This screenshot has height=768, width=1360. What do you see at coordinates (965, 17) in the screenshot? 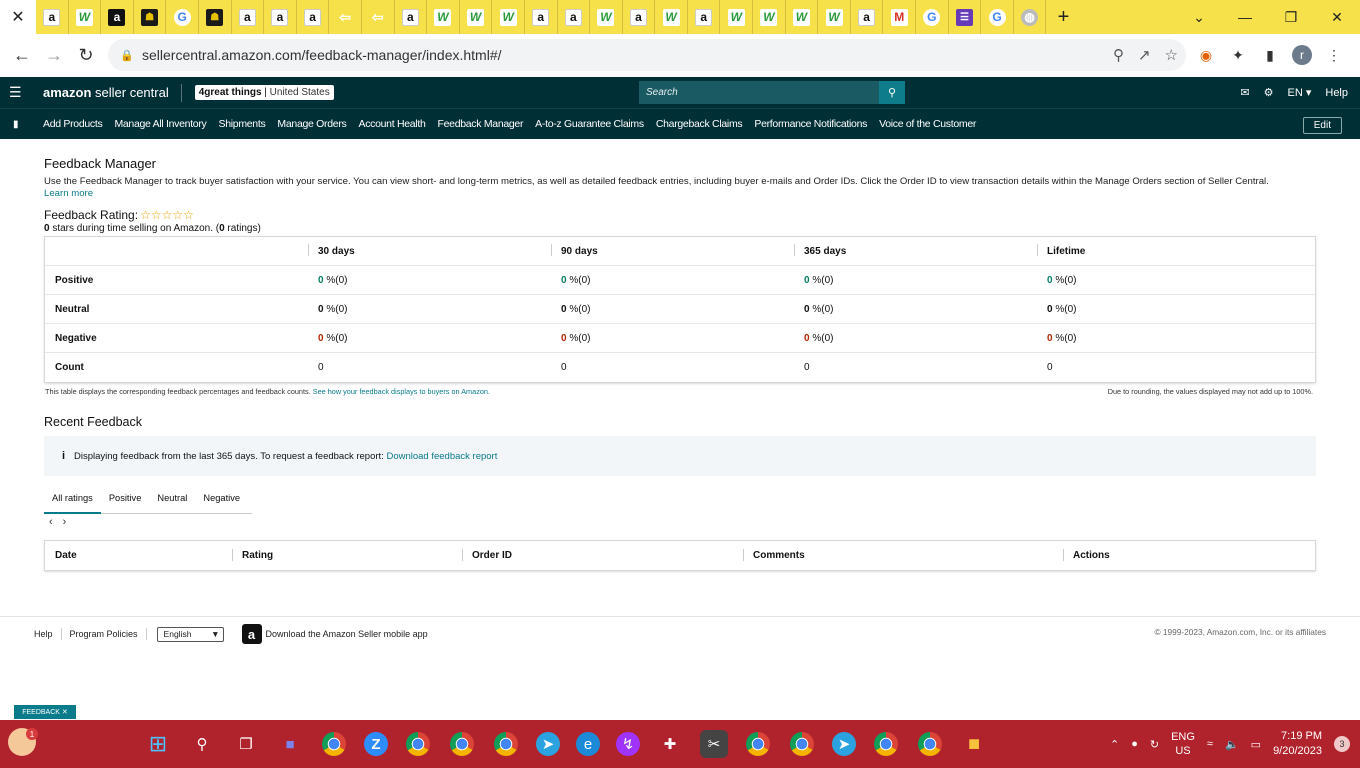
I see `browser-tab: ☰` at bounding box center [965, 17].